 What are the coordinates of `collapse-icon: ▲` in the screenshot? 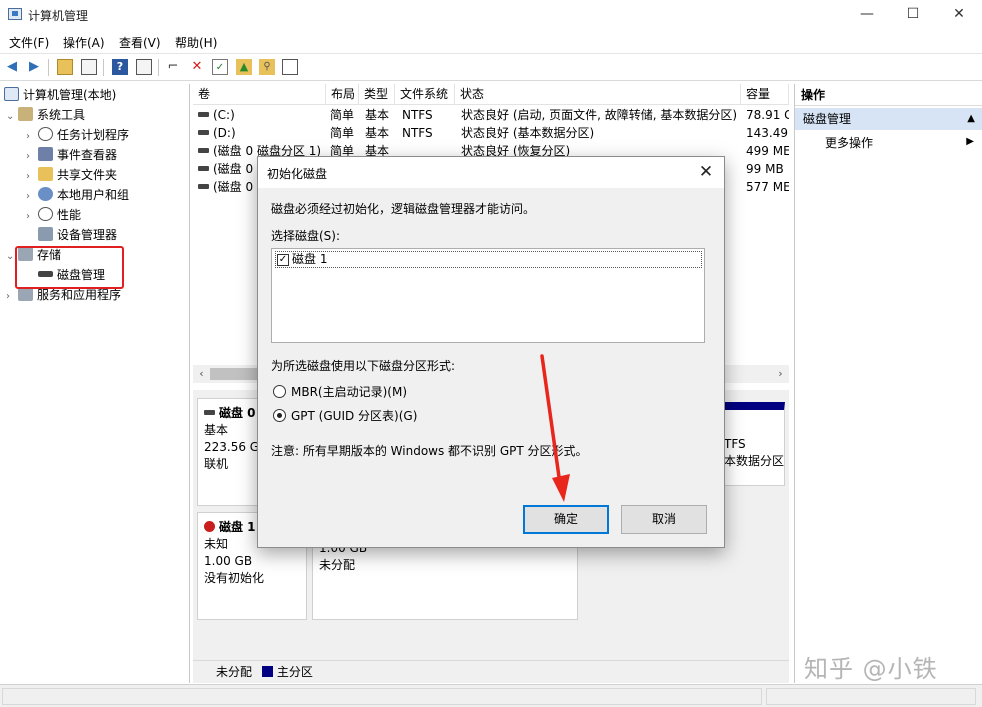 It's located at (971, 119).